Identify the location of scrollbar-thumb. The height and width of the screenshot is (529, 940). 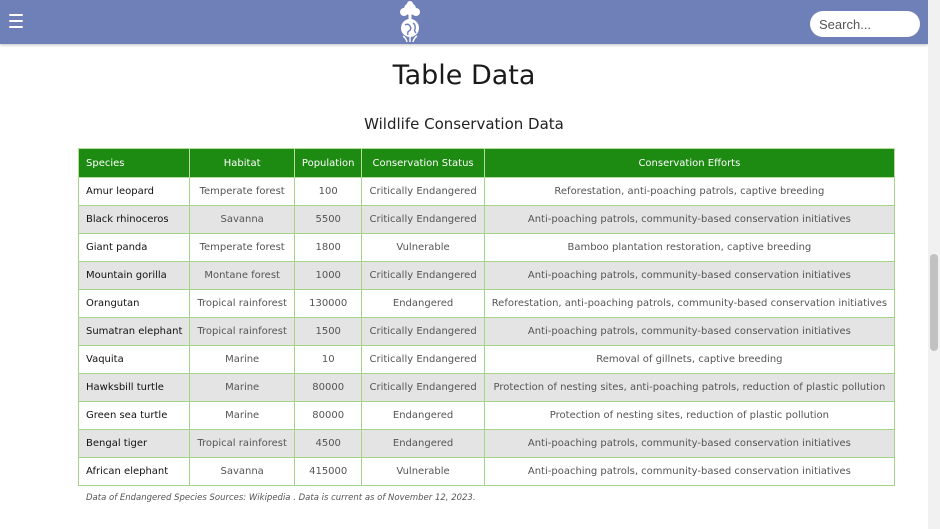
(934, 302).